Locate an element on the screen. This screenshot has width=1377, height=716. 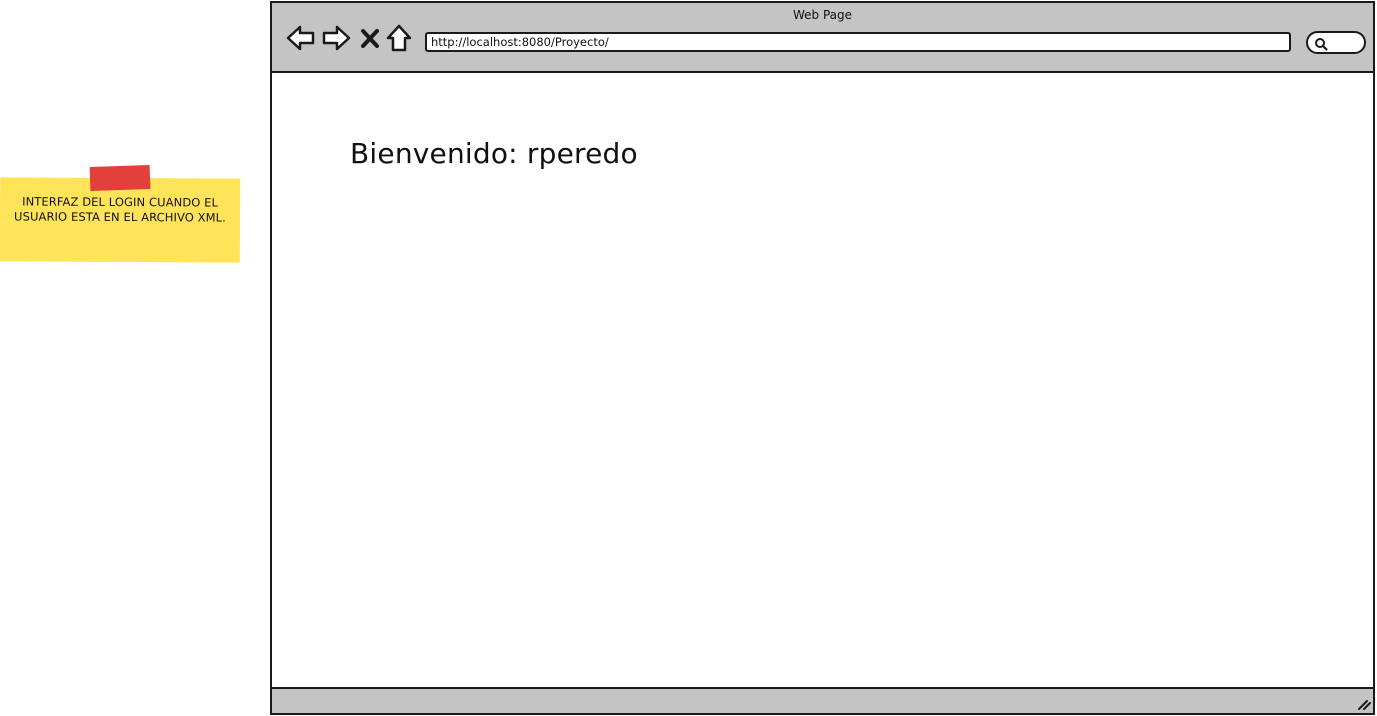
sticky-note-tape is located at coordinates (120, 178).